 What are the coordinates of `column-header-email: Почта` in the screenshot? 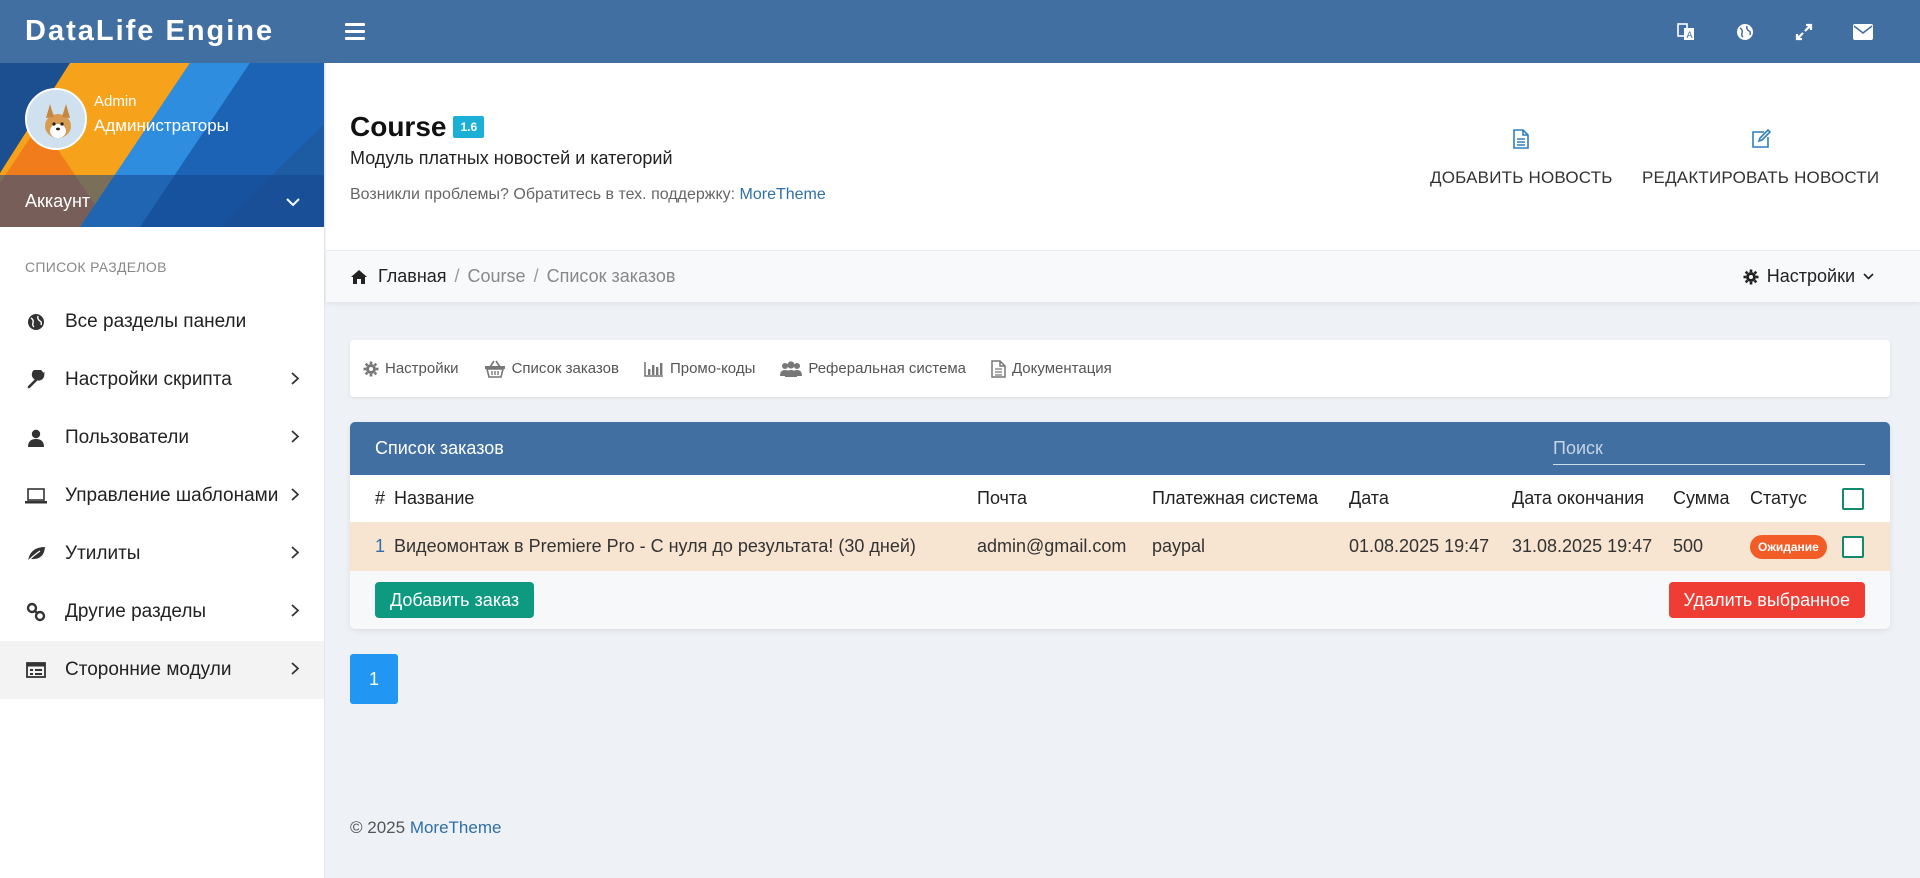 It's located at (1064, 498).